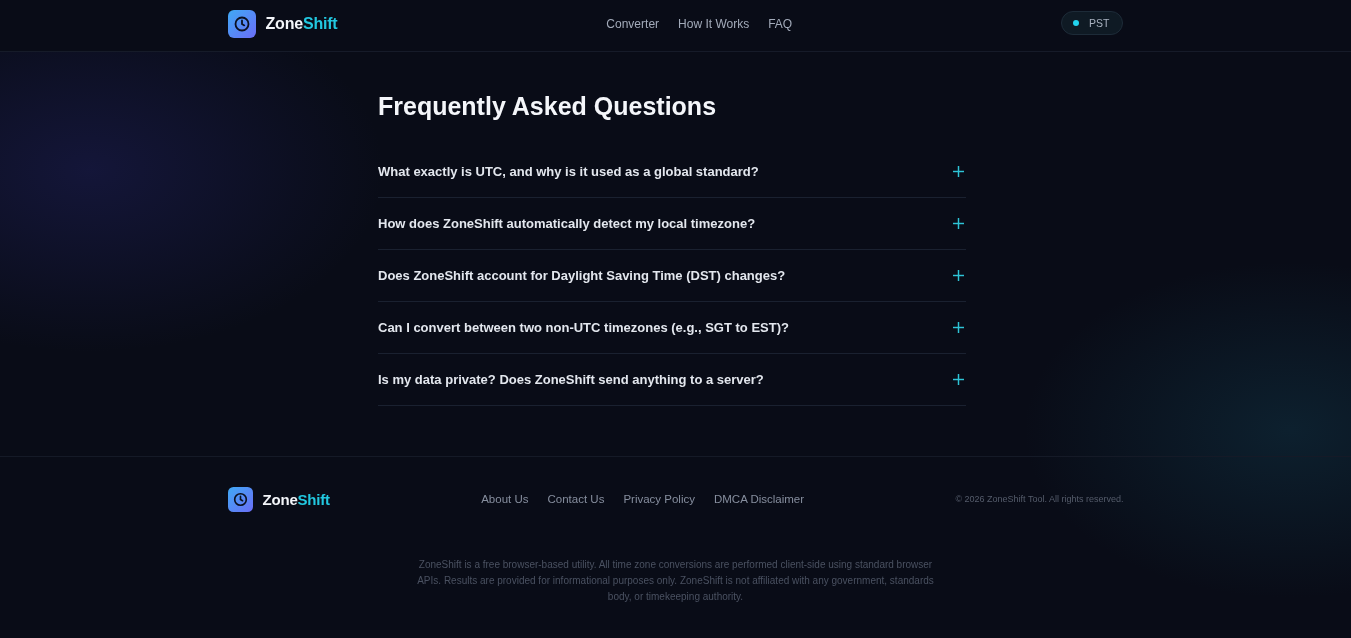 This screenshot has width=1351, height=638. What do you see at coordinates (675, 581) in the screenshot?
I see `disclaimer-text: ZoneShift is a free browser-based utility. All time zone conversions are performed client-side using standard browser APIs. Results are provided for informational purposes only. ZoneShift is not affiliated with any government, standards body, or timekeeping authority.` at bounding box center [675, 581].